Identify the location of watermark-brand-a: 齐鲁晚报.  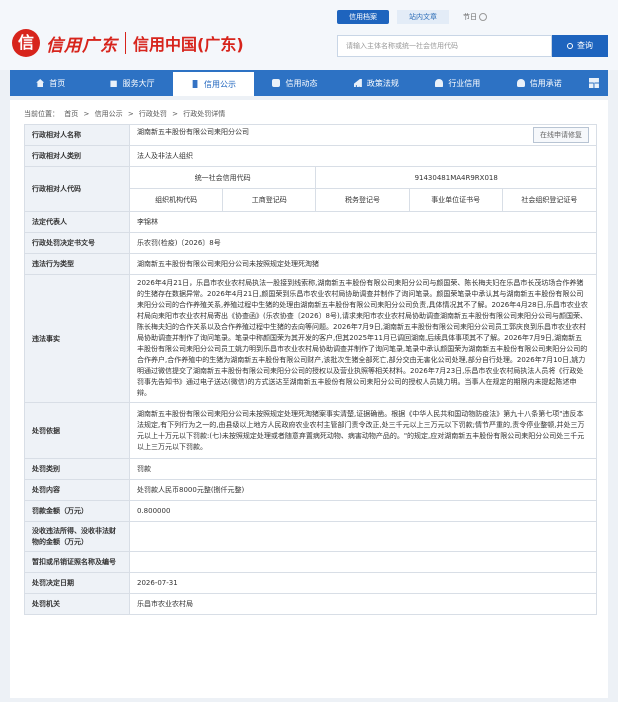
(511, 685).